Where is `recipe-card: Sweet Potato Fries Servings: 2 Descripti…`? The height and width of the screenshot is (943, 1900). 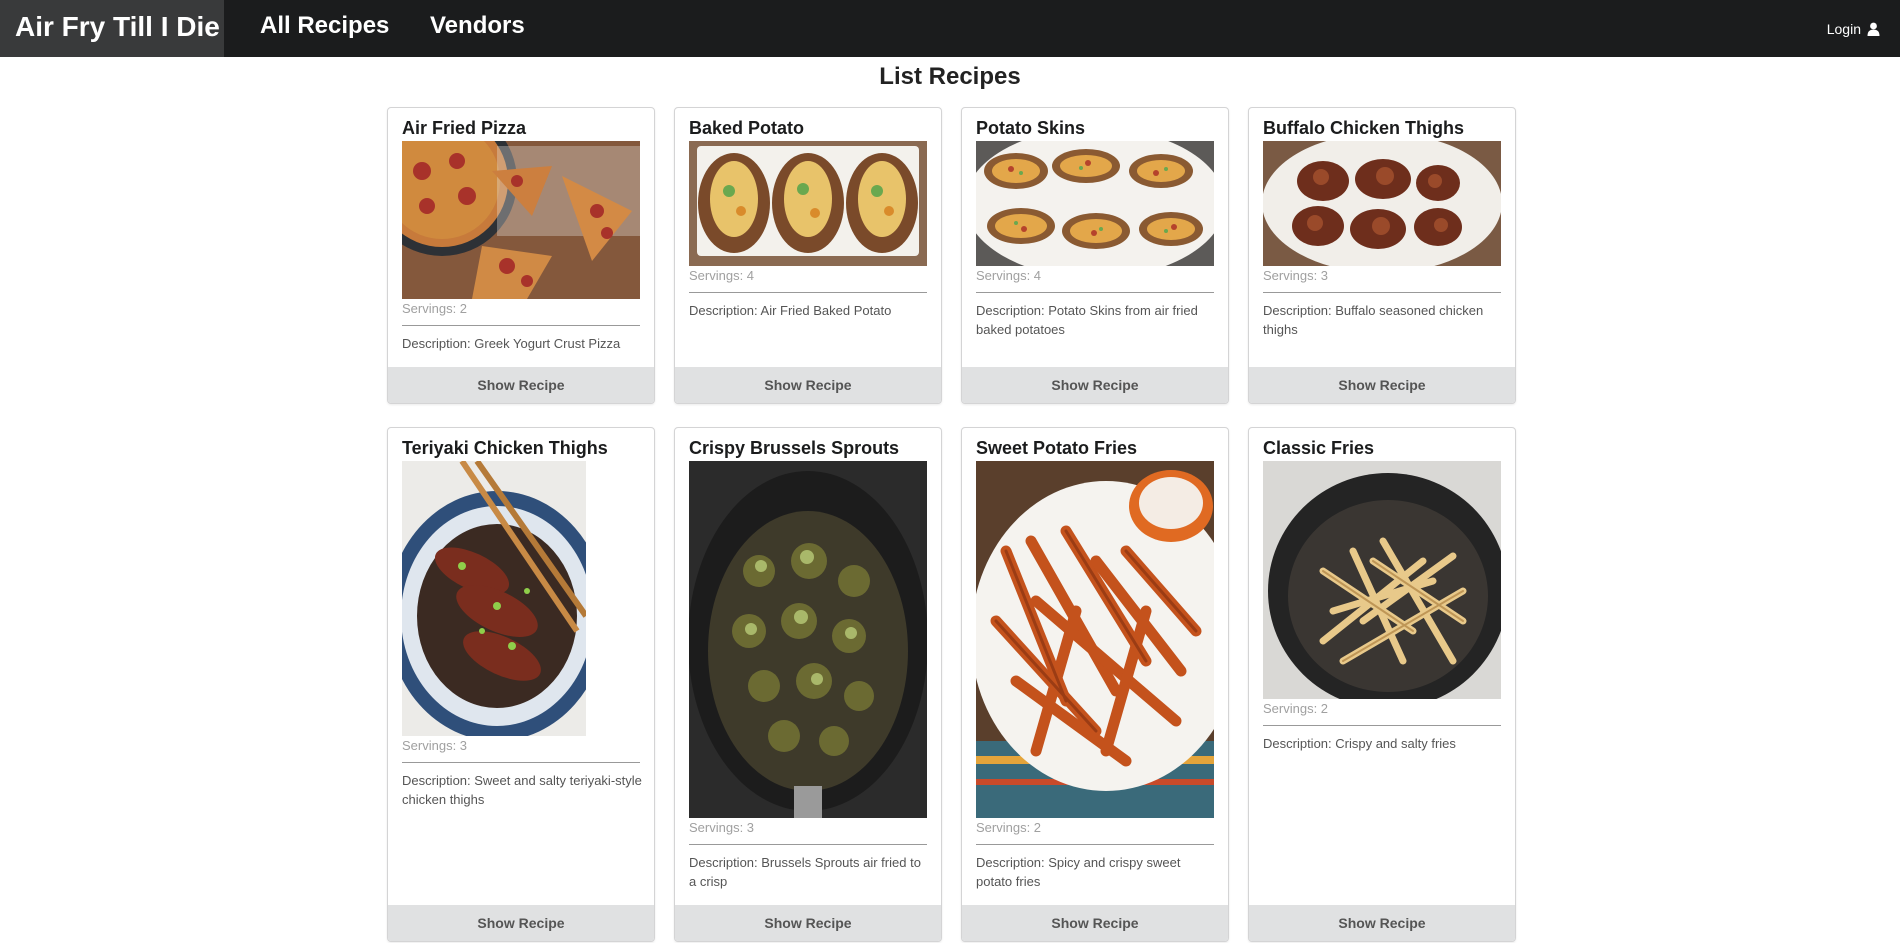
recipe-card: Sweet Potato Fries Servings: 2 Descripti… is located at coordinates (1095, 684).